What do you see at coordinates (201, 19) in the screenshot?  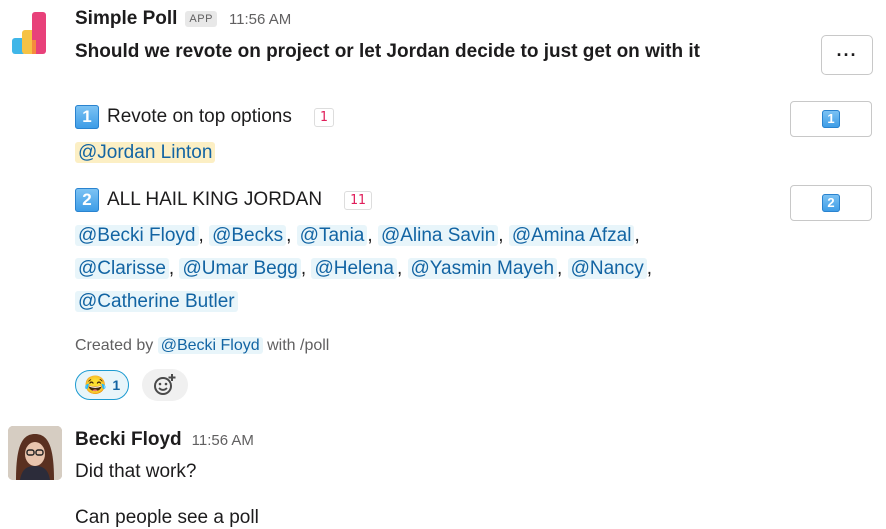 I see `app-badge: APP` at bounding box center [201, 19].